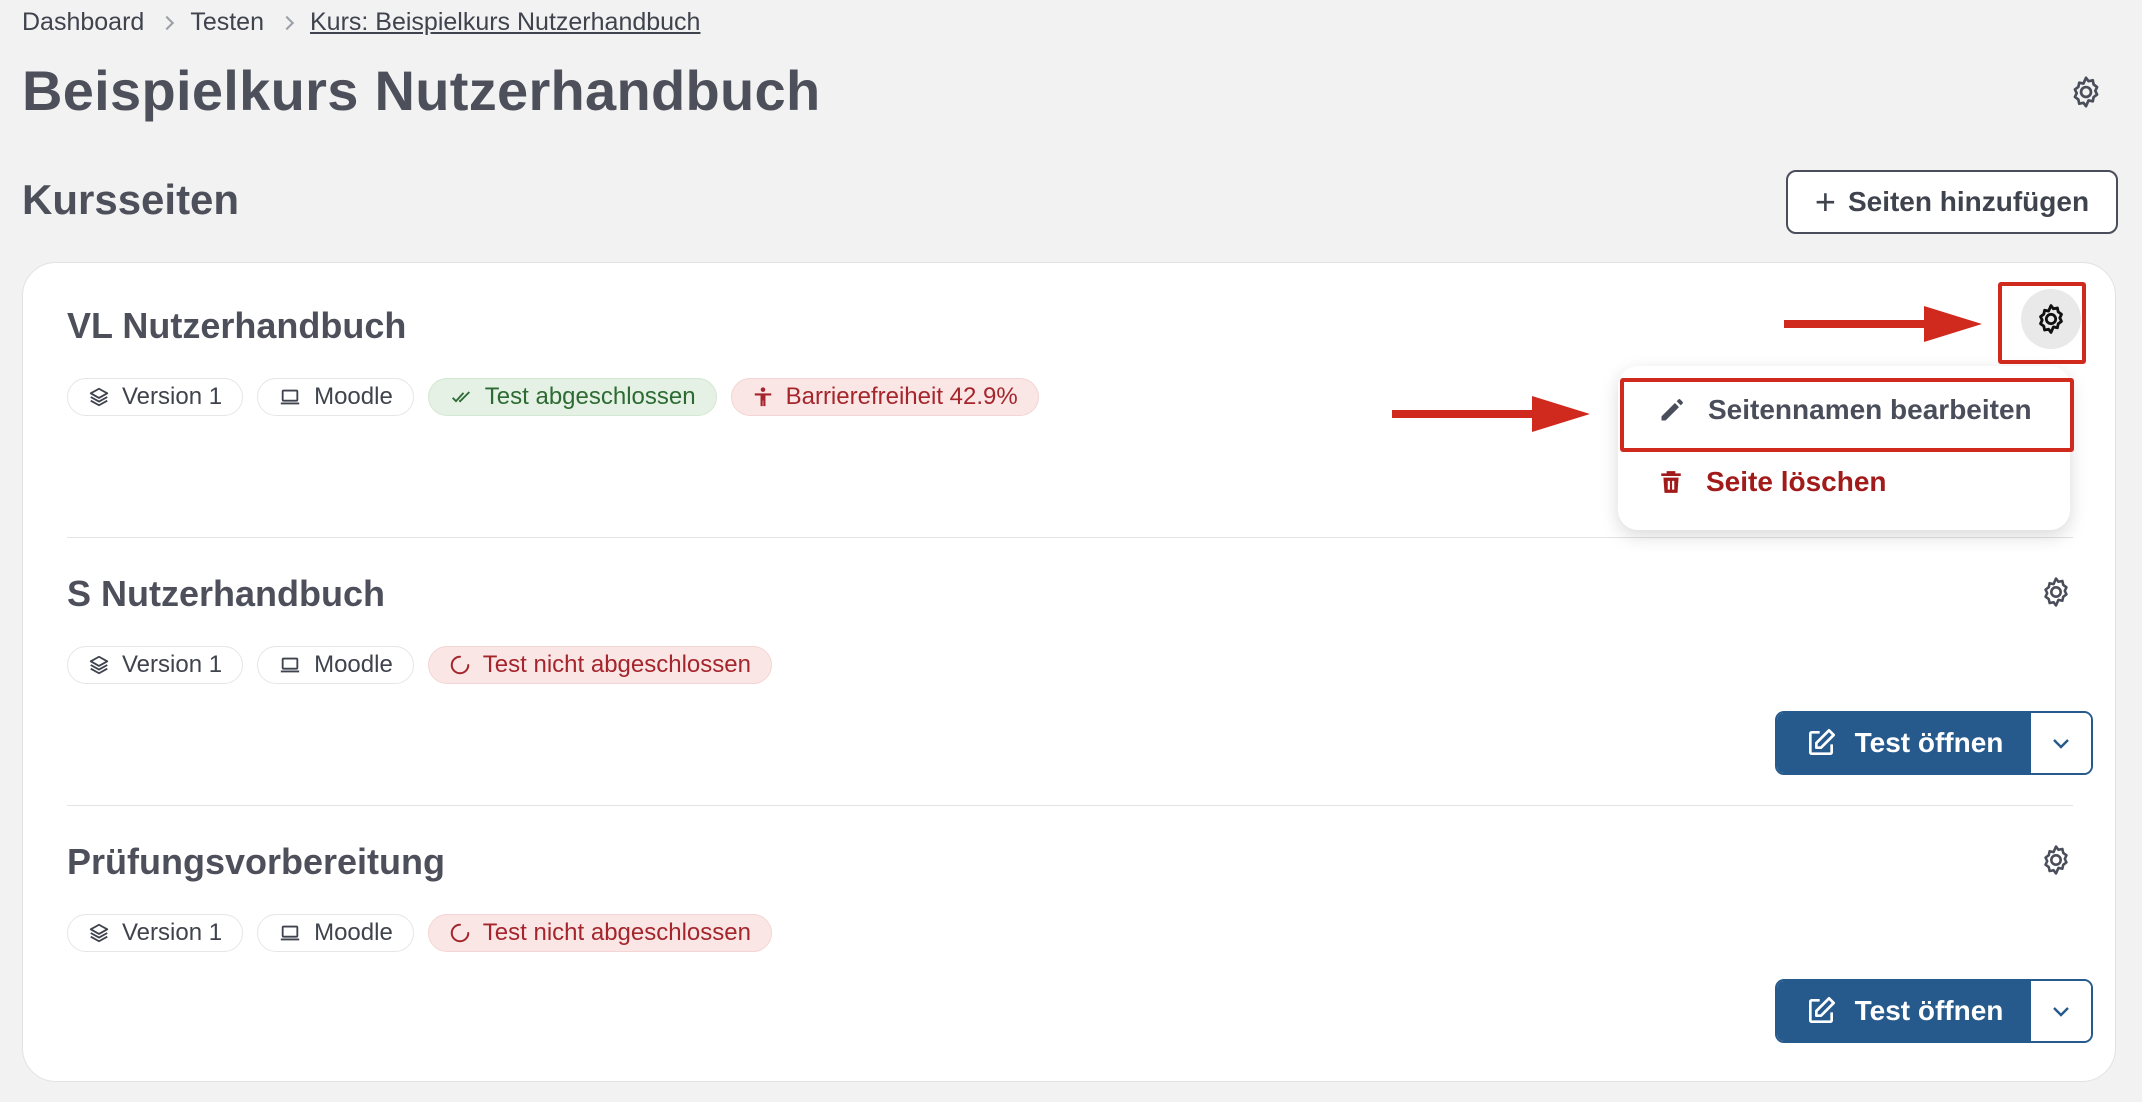 The width and height of the screenshot is (2142, 1102). What do you see at coordinates (762, 397) in the screenshot?
I see `accessibility-icon` at bounding box center [762, 397].